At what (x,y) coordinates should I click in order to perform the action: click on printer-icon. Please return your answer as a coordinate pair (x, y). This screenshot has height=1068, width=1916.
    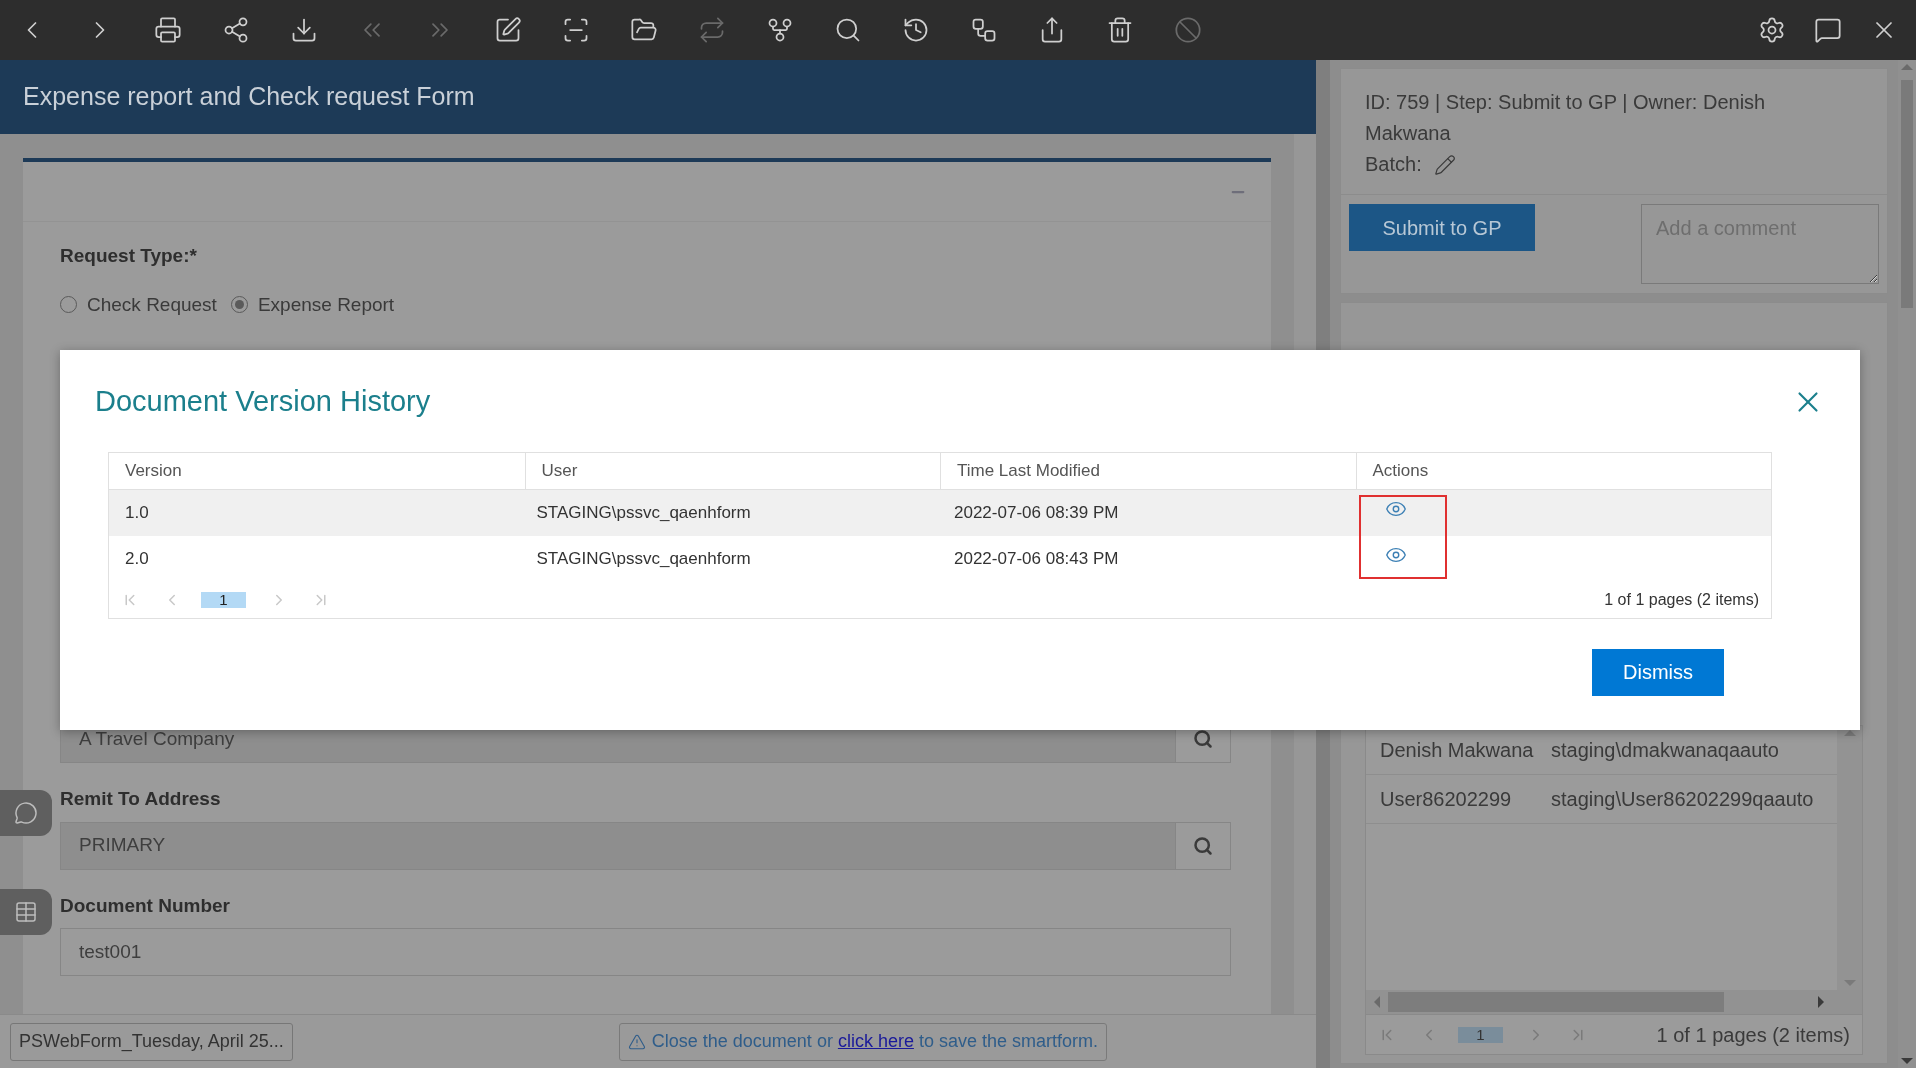
    Looking at the image, I should click on (168, 30).